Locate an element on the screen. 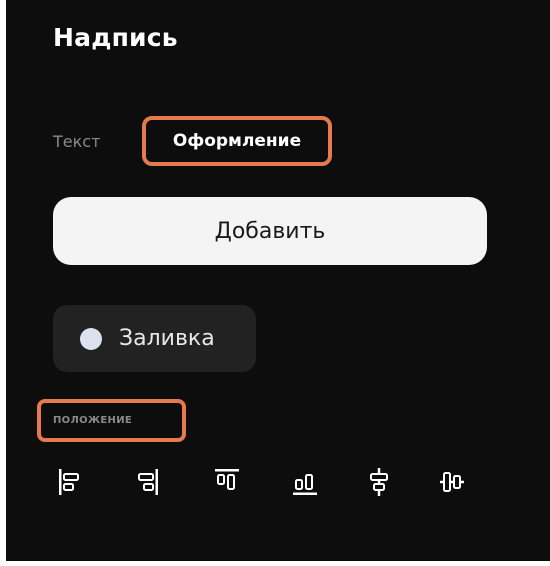 The image size is (550, 566). align-right-button is located at coordinates (147, 482).